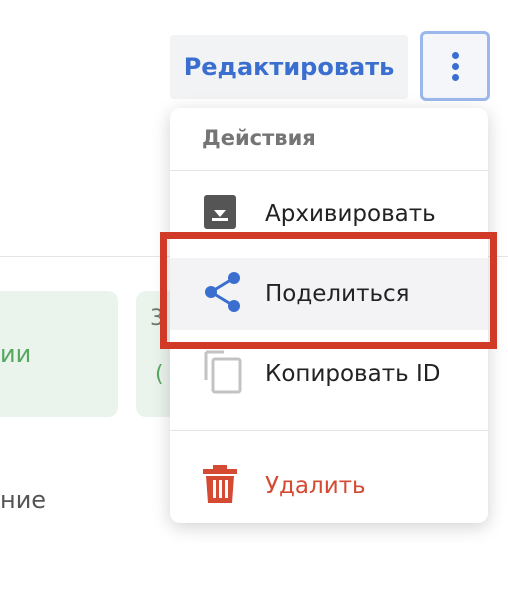 The width and height of the screenshot is (508, 602). Describe the element at coordinates (259, 138) in the screenshot. I see `menu-header: Действия` at that location.